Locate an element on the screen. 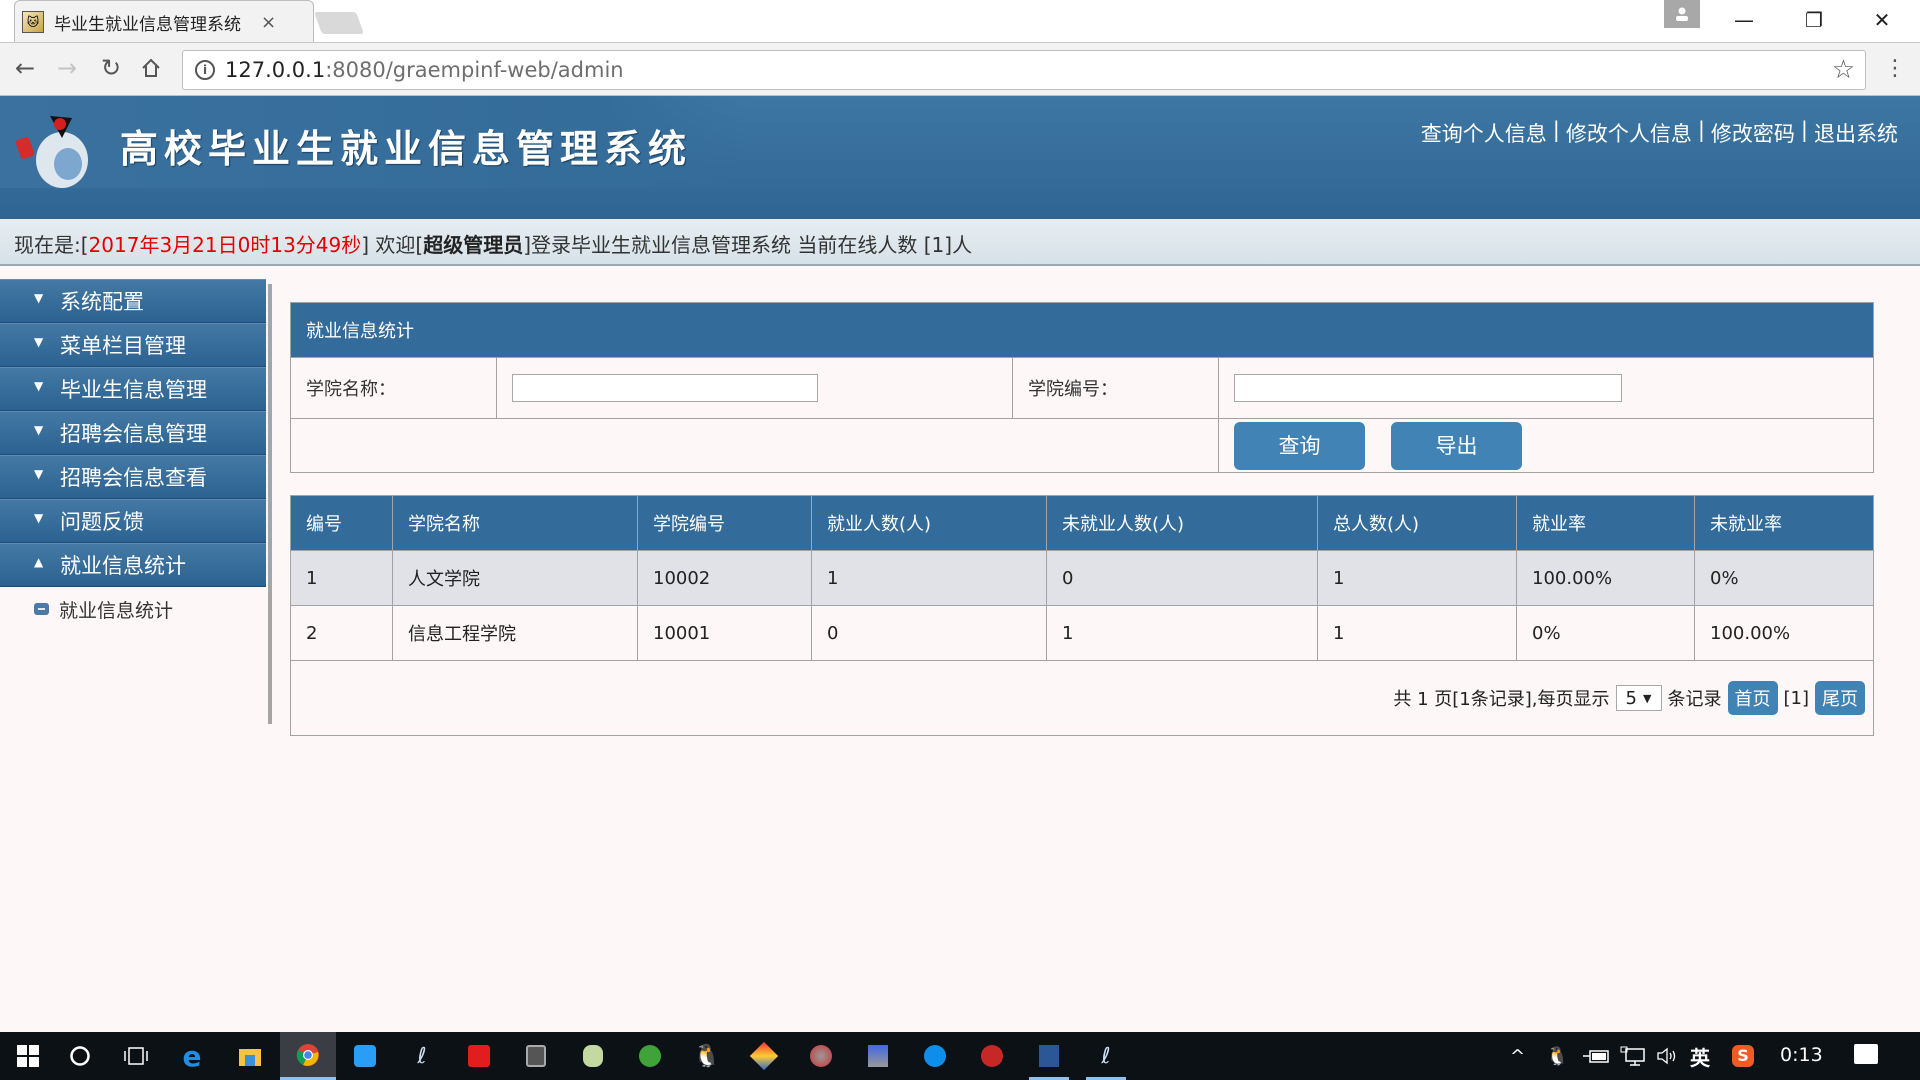 The image size is (1920, 1080). sidebar-item-system-config: ▼ 系统配置 is located at coordinates (133, 301).